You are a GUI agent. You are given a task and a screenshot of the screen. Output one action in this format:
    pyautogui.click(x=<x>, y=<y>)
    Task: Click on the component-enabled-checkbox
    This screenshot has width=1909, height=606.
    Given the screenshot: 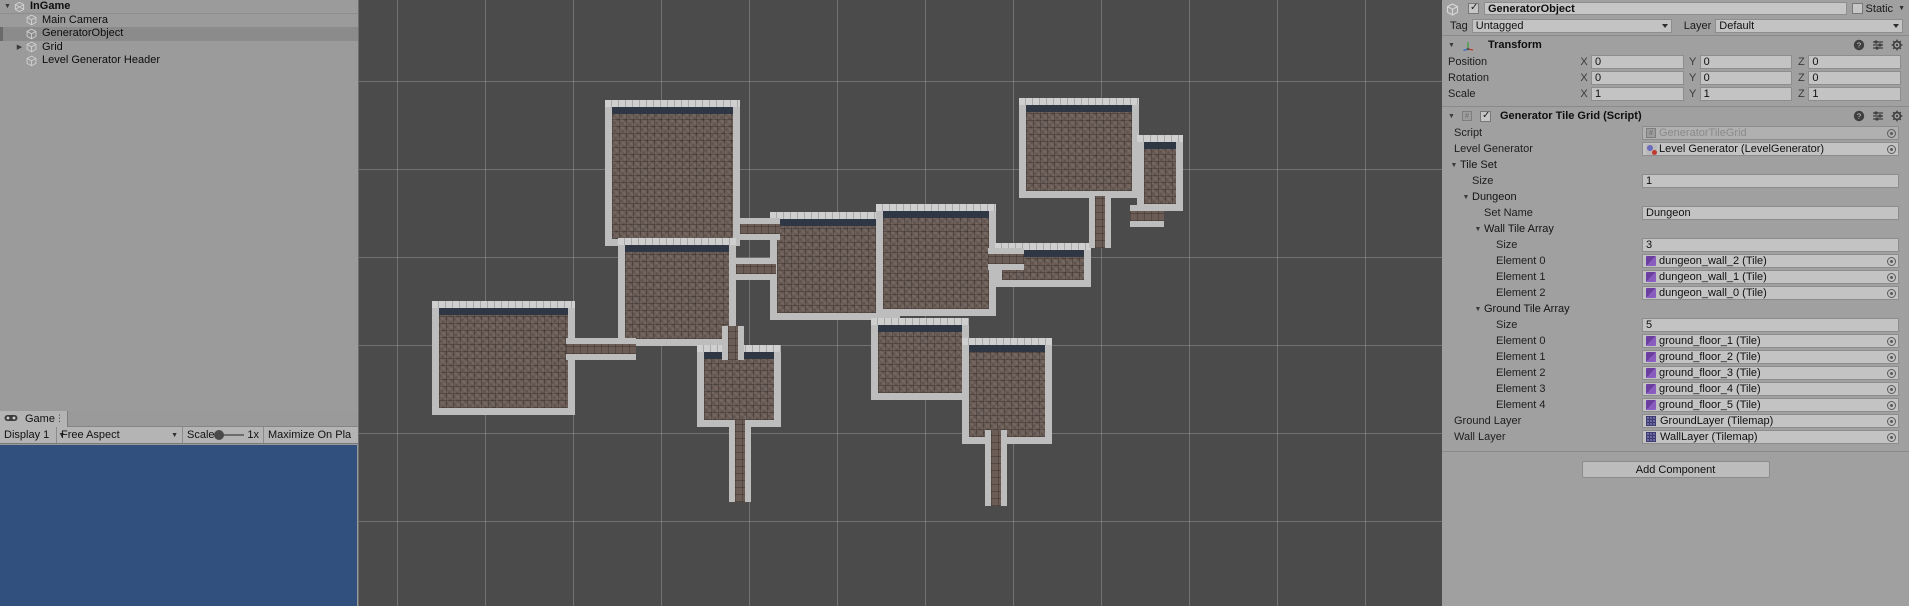 What is the action you would take?
    pyautogui.click(x=1485, y=116)
    